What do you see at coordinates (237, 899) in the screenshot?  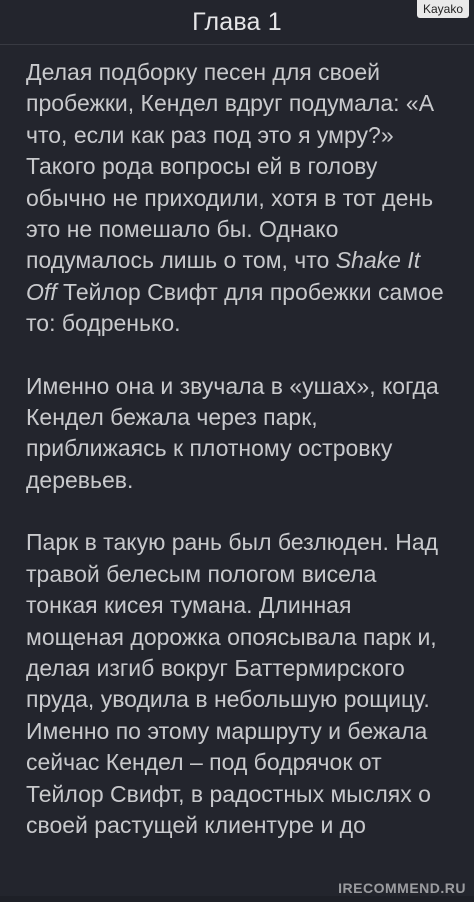 I see `bottom-edge` at bounding box center [237, 899].